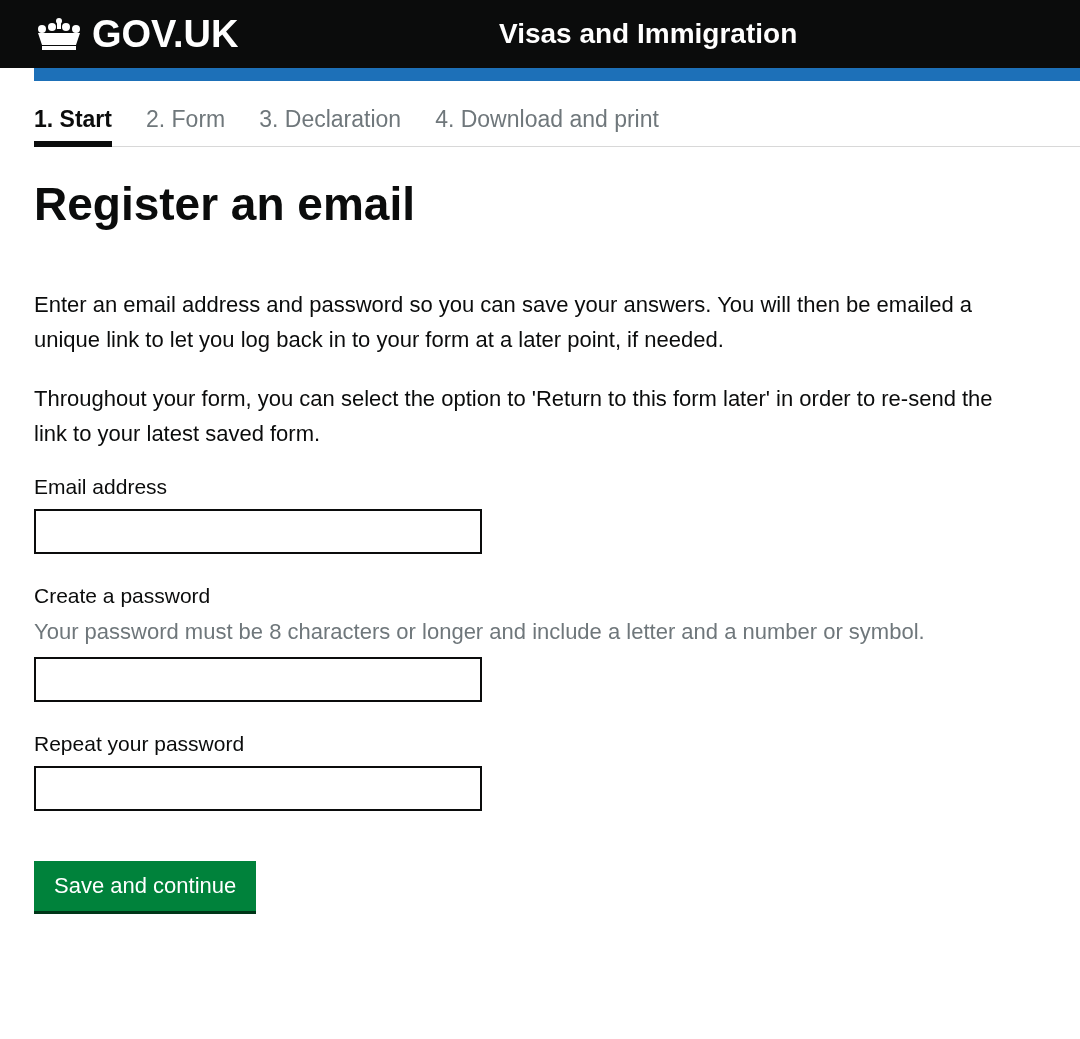 This screenshot has height=1039, width=1080. Describe the element at coordinates (480, 632) in the screenshot. I see `field-hint: Your password must be 8 characters or longer and include a letter and a number or symbol.` at that location.